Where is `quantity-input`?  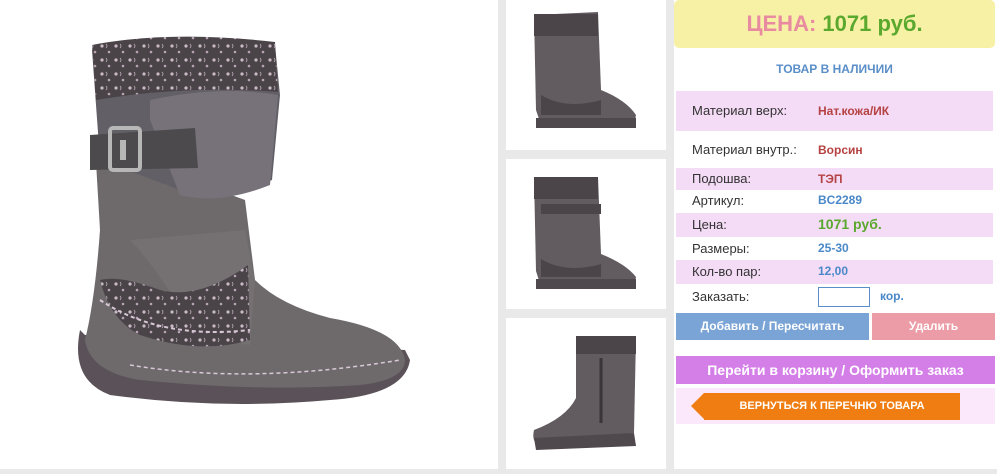
quantity-input is located at coordinates (844, 297).